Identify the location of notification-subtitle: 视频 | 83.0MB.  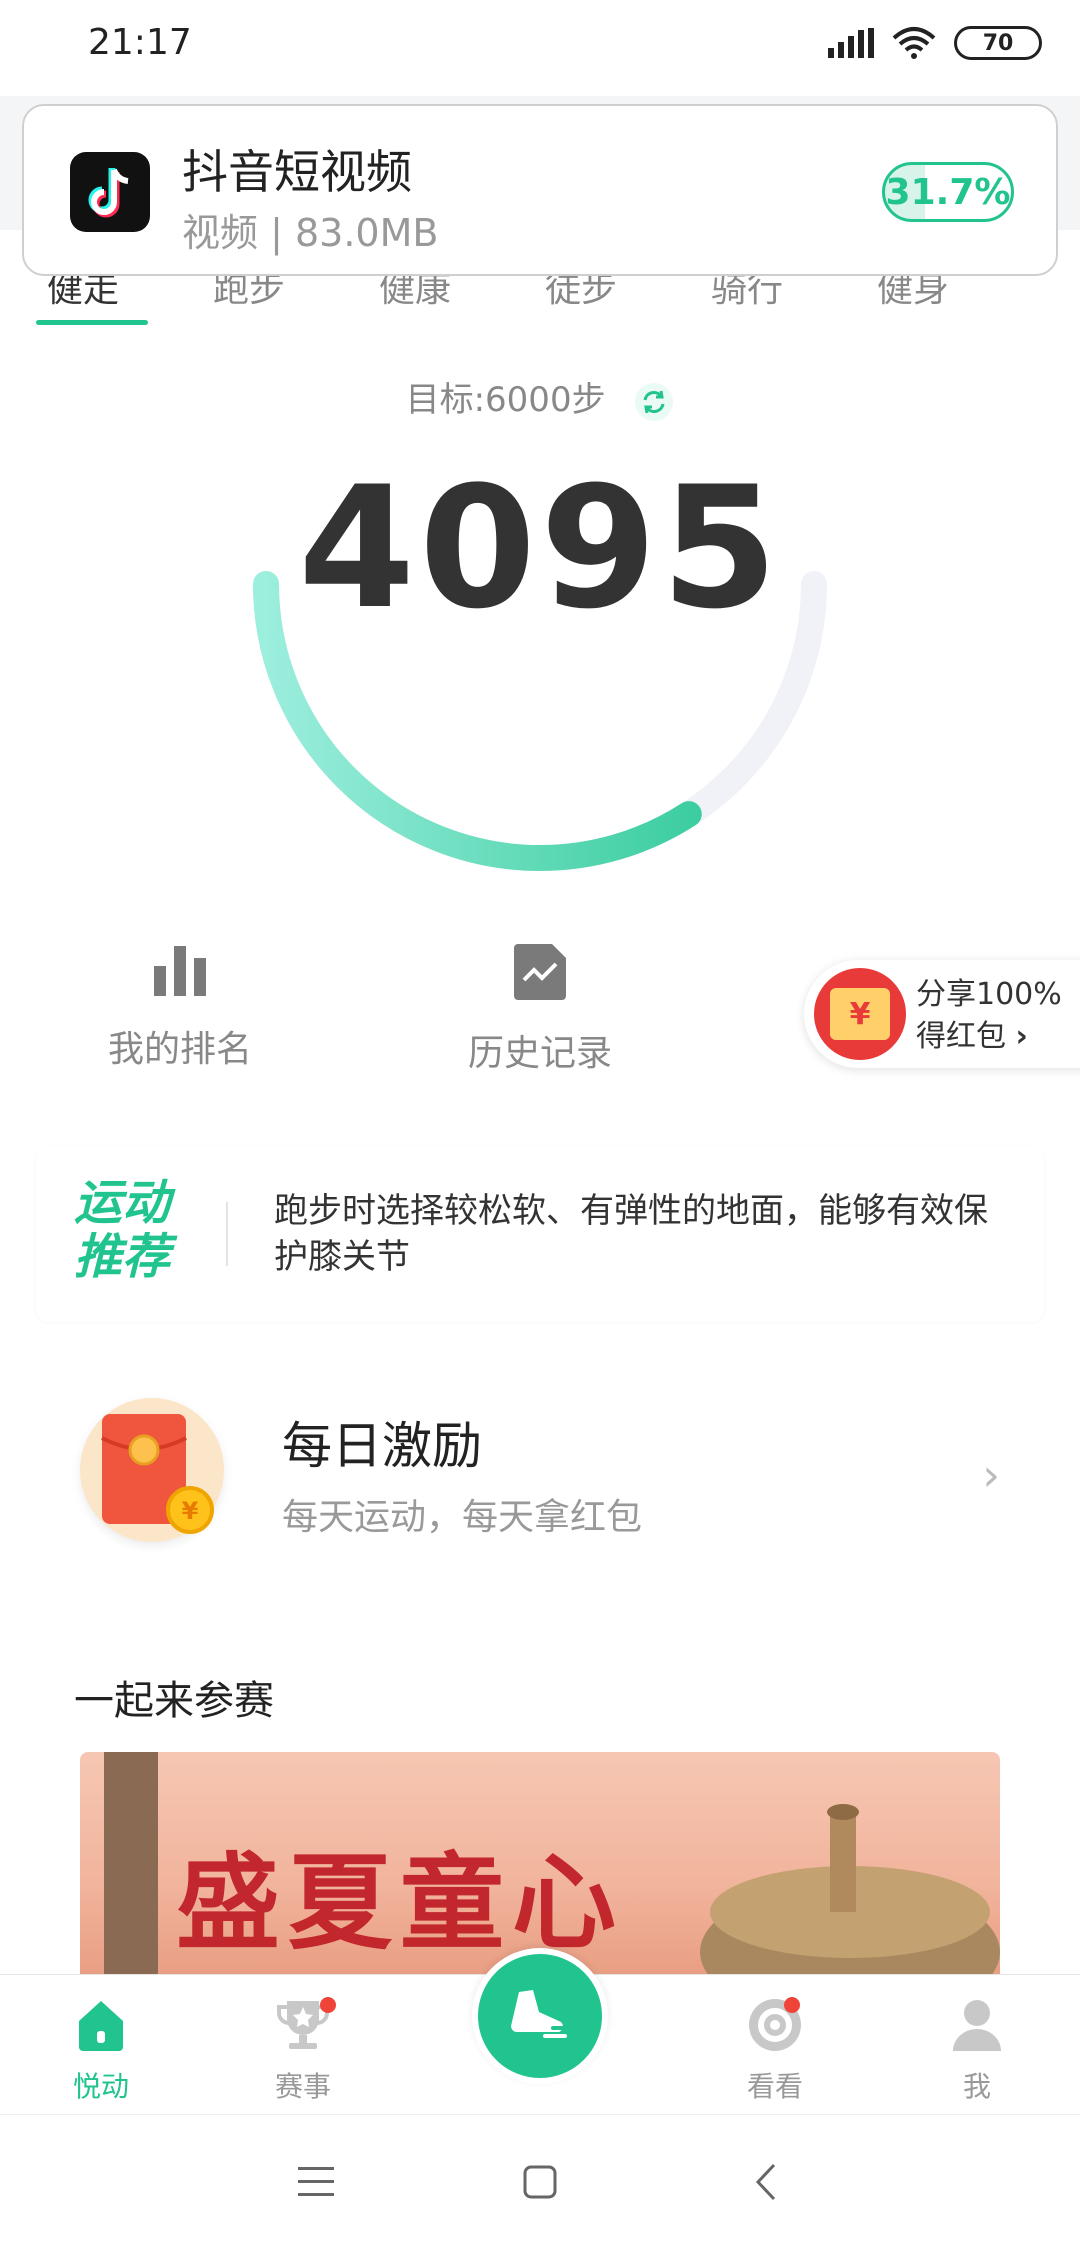
(310, 233).